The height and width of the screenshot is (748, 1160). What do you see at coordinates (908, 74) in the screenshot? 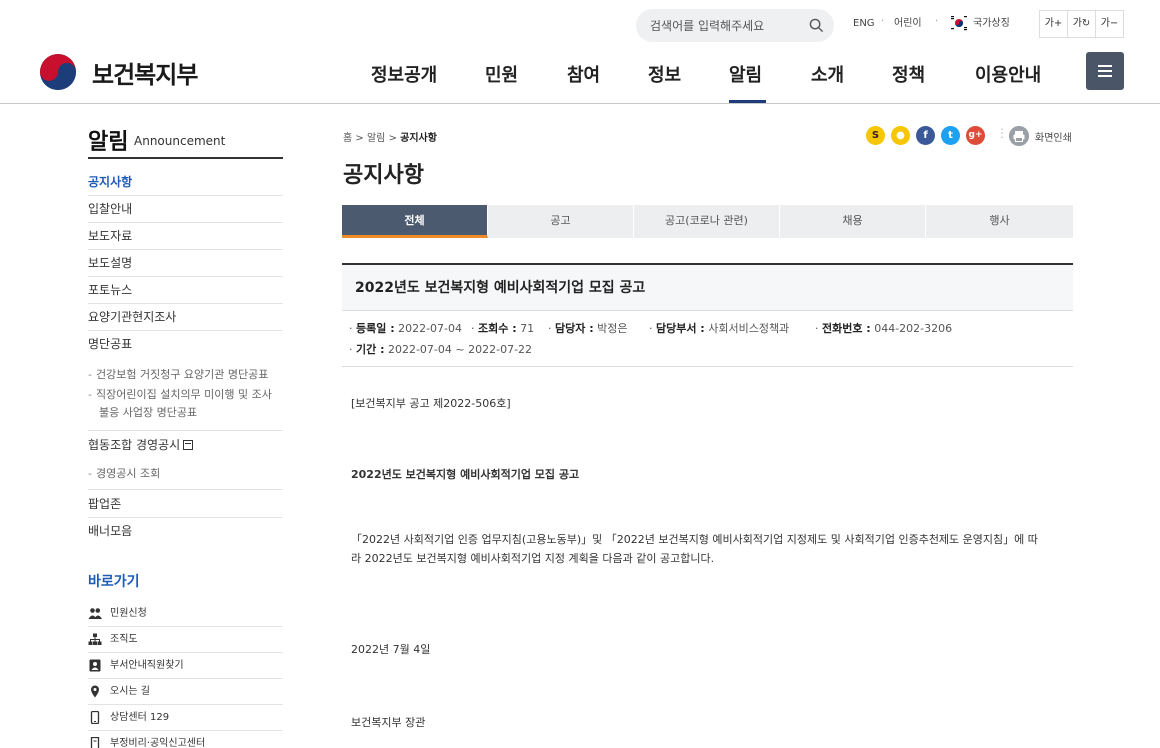
I see `nav-policy: 정책` at bounding box center [908, 74].